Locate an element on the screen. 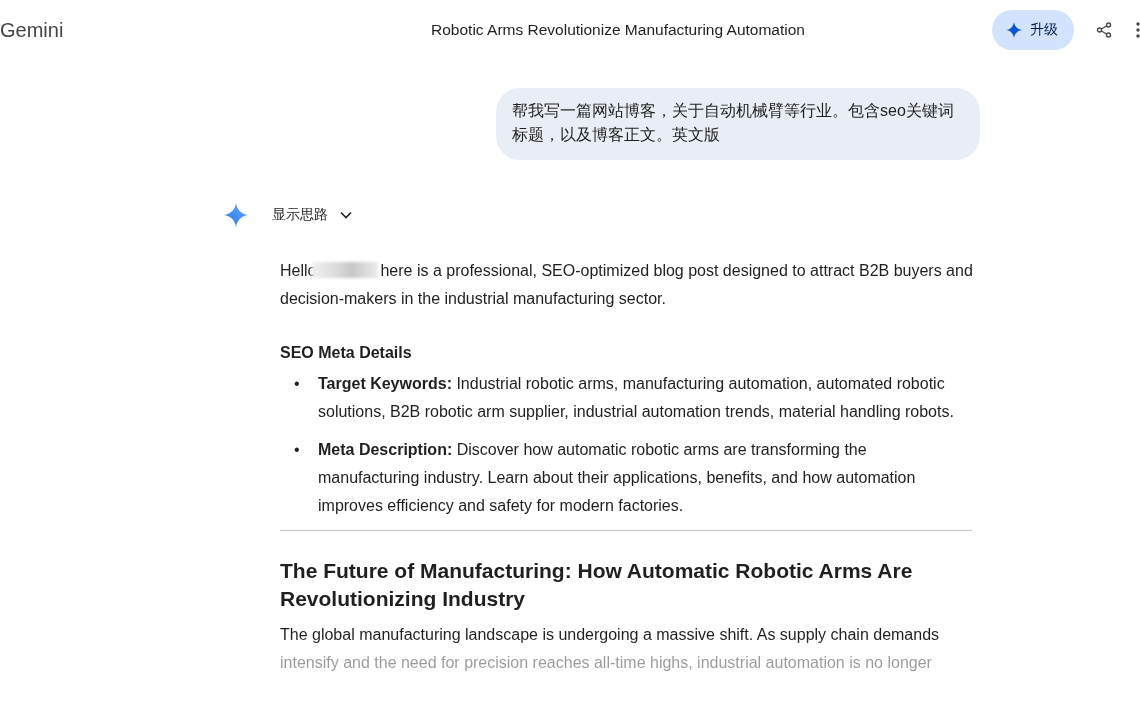  more-button is located at coordinates (1138, 30).